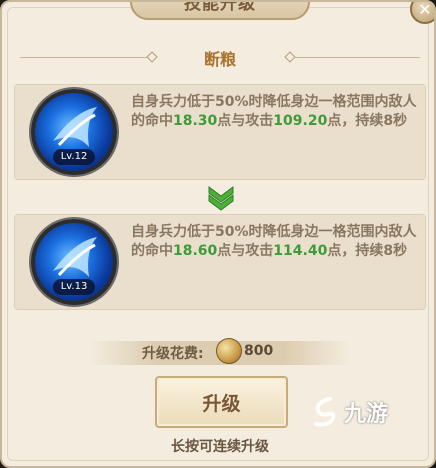 Image resolution: width=436 pixels, height=468 pixels. What do you see at coordinates (259, 351) in the screenshot?
I see `cost-value: 800` at bounding box center [259, 351].